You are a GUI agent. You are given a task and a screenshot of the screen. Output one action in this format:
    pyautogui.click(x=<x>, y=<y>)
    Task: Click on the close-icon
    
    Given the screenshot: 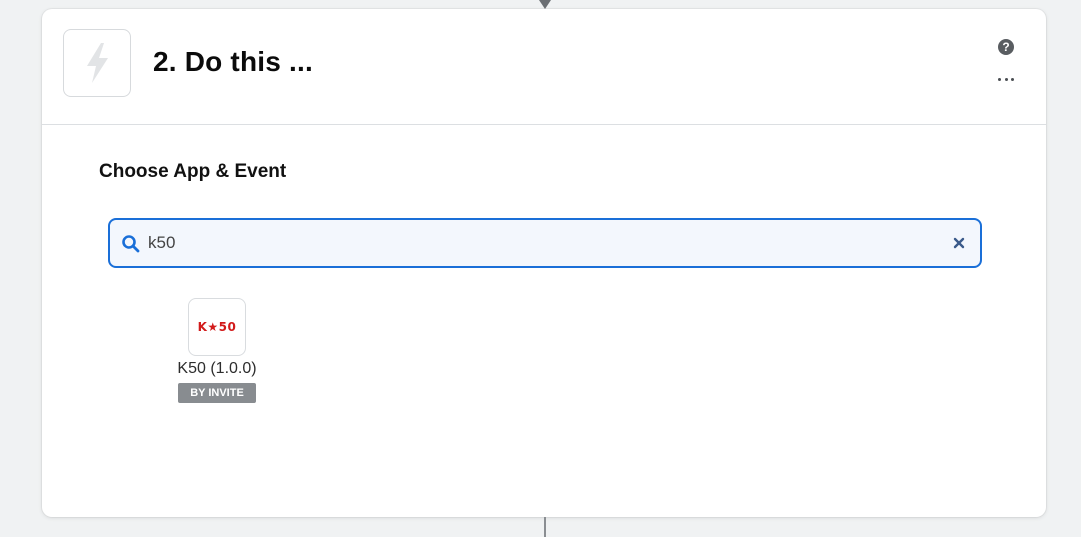 What is the action you would take?
    pyautogui.click(x=959, y=243)
    